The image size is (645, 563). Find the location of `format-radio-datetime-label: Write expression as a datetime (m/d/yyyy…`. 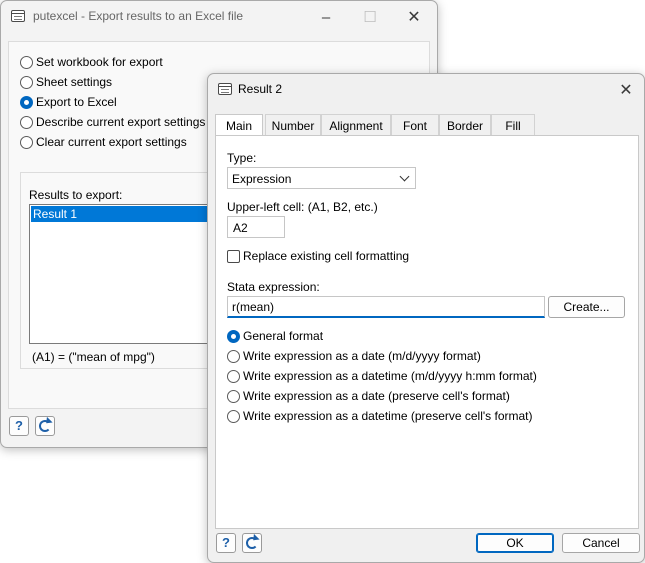

format-radio-datetime-label: Write expression as a datetime (m/d/yyyy… is located at coordinates (390, 376).